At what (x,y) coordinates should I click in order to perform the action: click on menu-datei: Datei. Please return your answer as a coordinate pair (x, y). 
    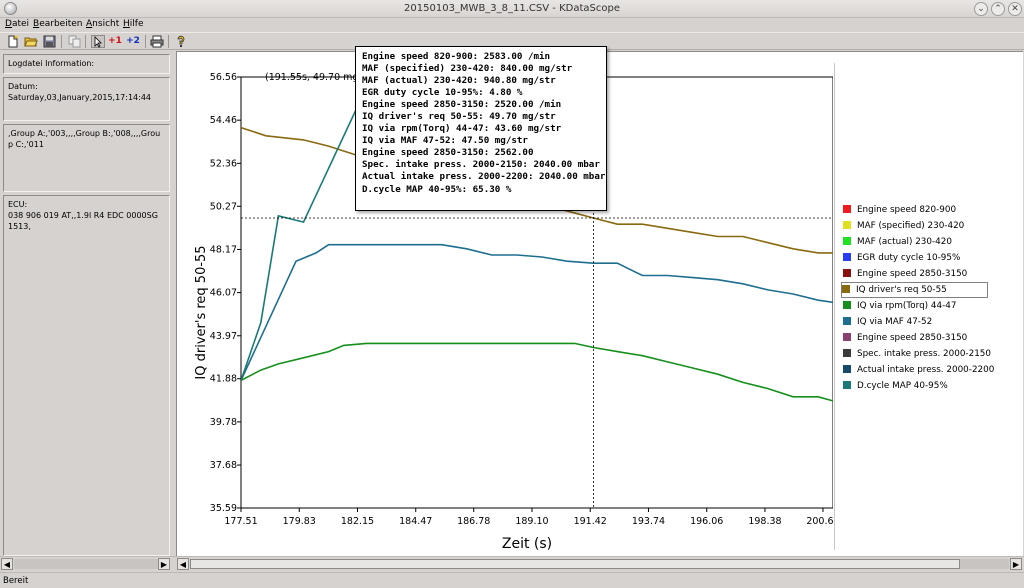
    Looking at the image, I should click on (17, 24).